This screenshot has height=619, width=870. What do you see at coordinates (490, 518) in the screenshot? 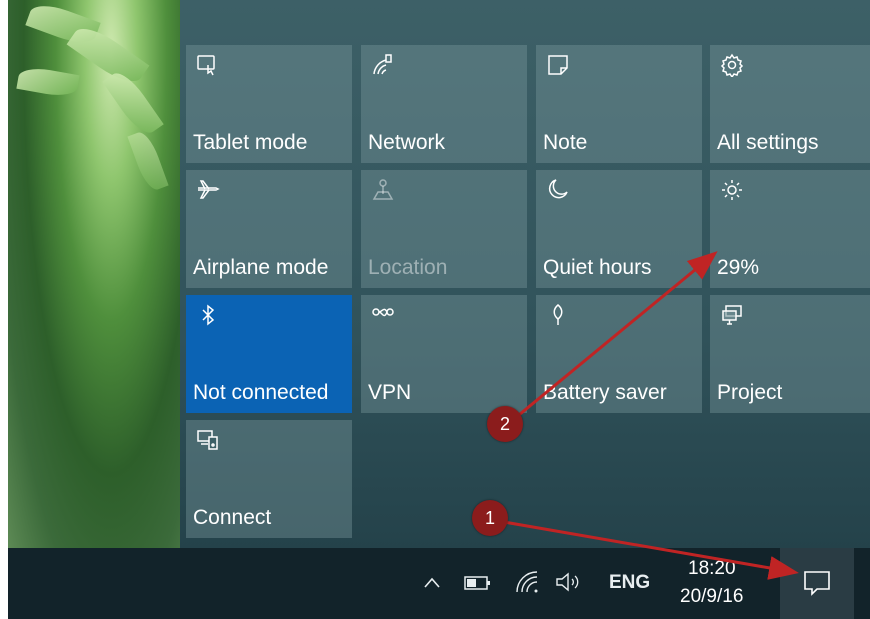
I see `annotation-badge-1: 1` at bounding box center [490, 518].